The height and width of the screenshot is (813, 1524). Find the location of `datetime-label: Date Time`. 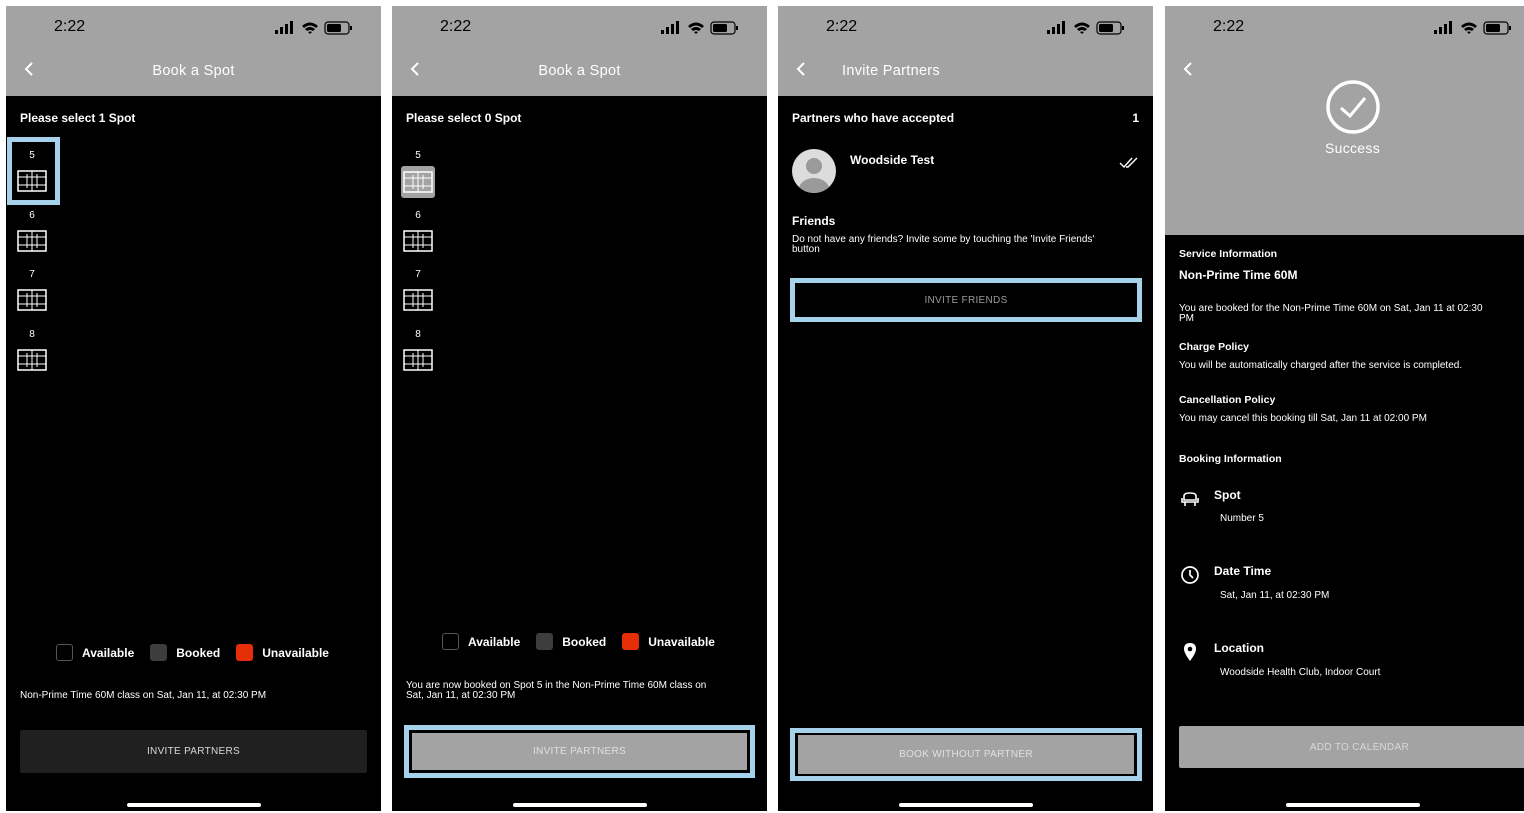

datetime-label: Date Time is located at coordinates (1243, 571).